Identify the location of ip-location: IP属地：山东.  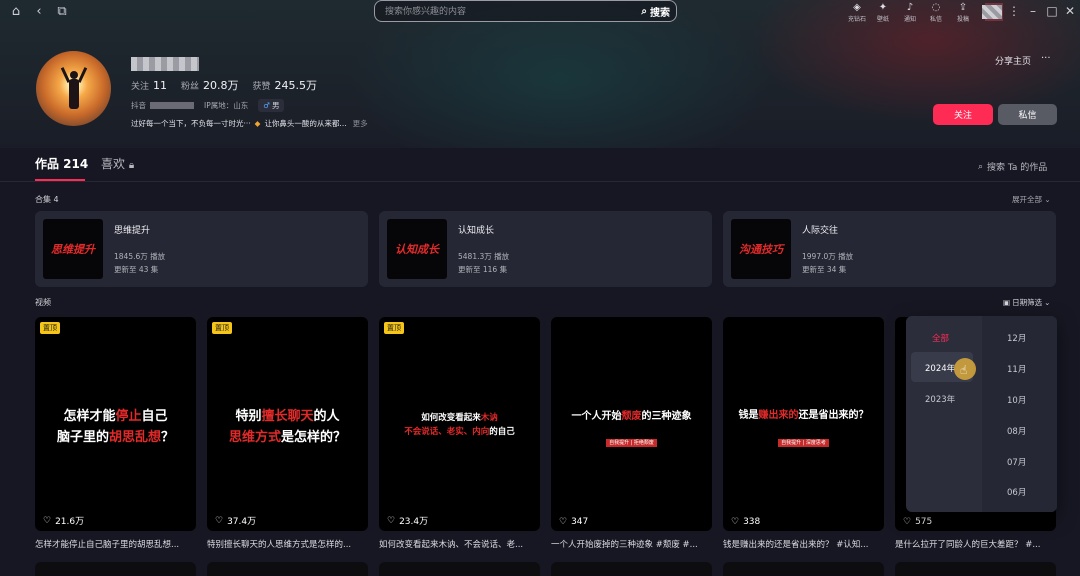
(226, 105).